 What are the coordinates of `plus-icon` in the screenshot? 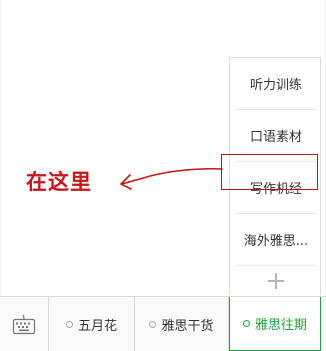 It's located at (276, 281).